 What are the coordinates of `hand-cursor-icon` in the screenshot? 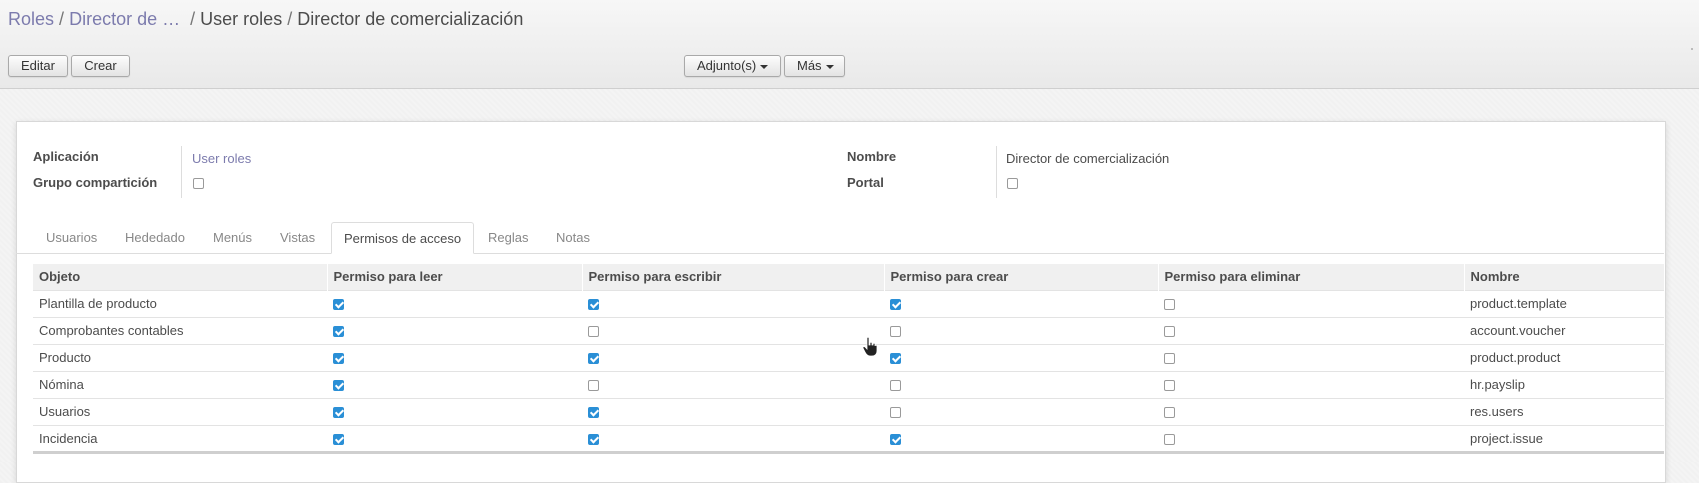 It's located at (870, 347).